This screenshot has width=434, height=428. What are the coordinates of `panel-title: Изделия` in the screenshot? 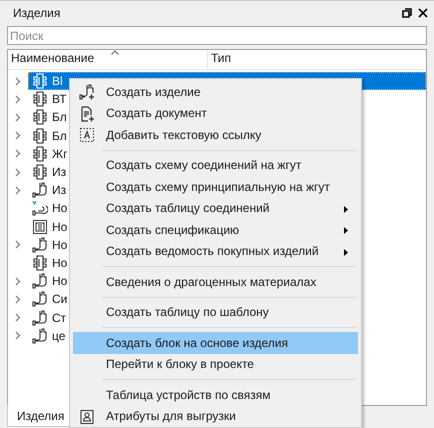 It's located at (36, 13).